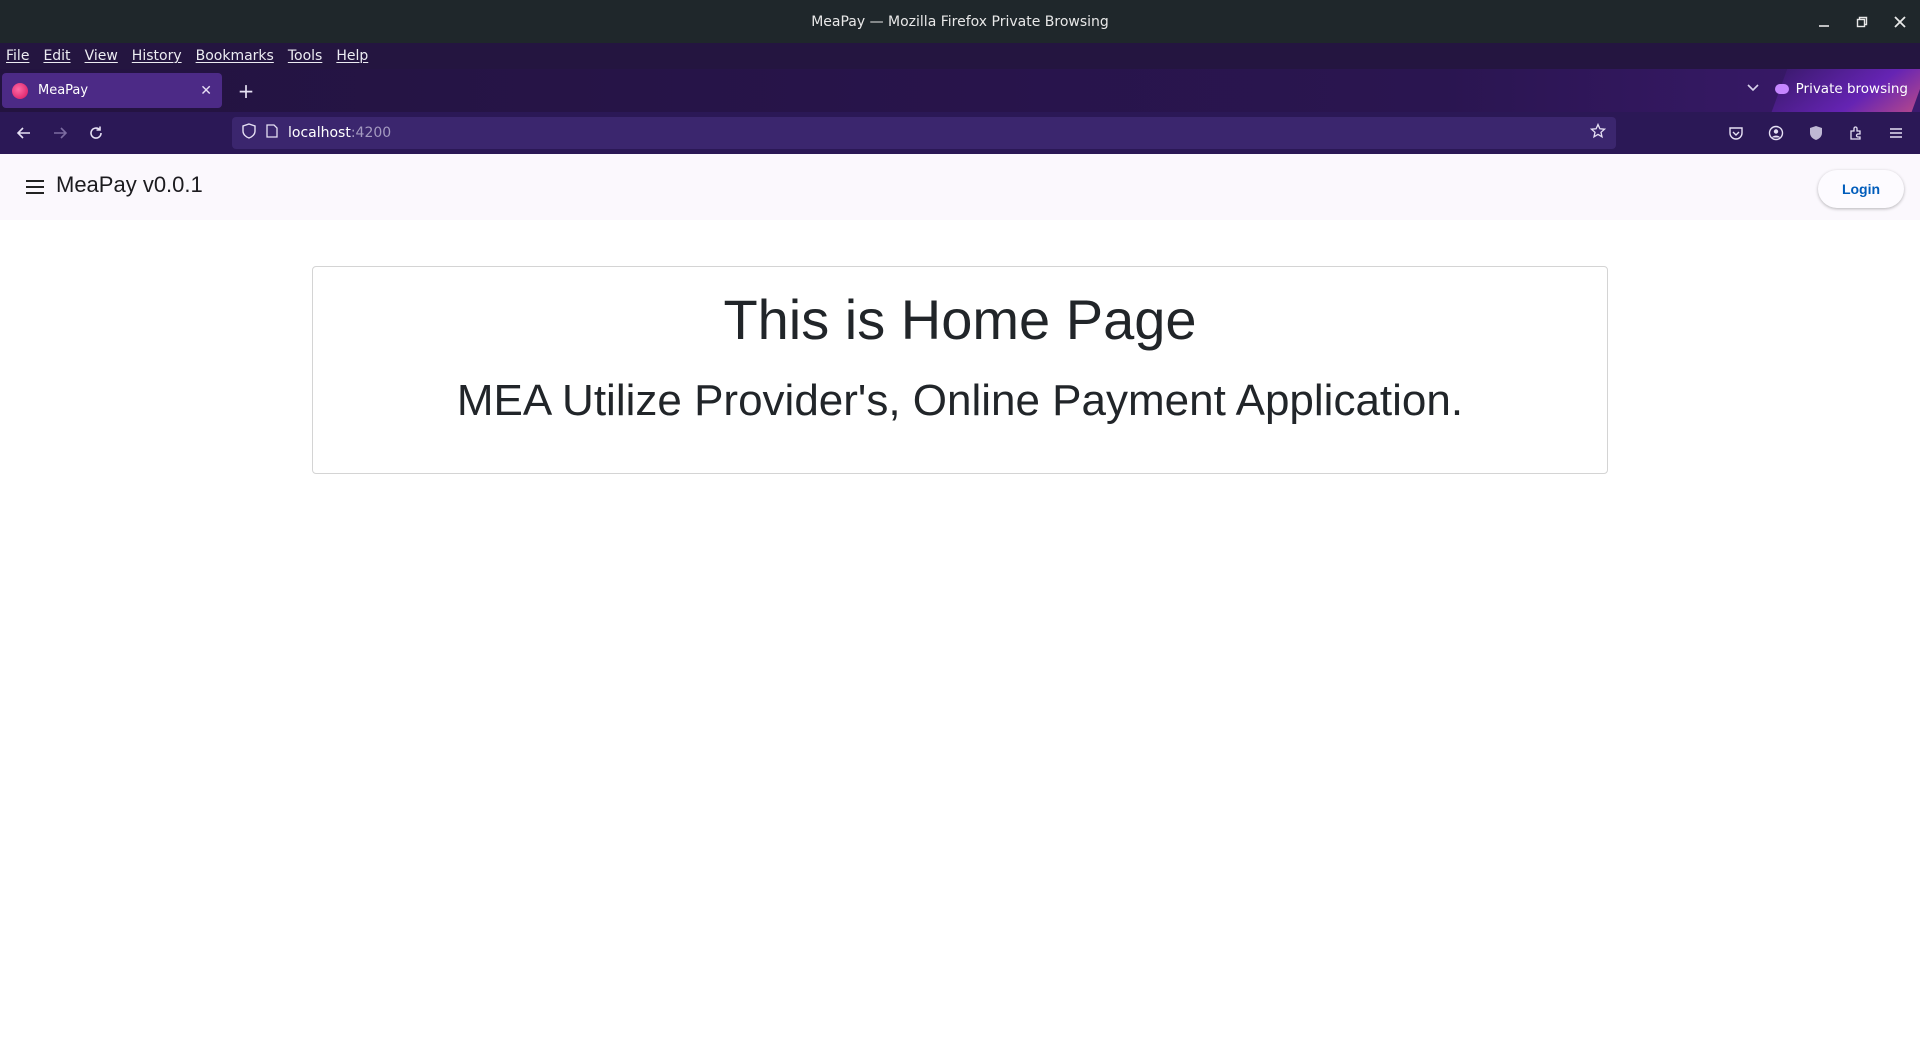  What do you see at coordinates (371, 133) in the screenshot?
I see `url-port: :4200` at bounding box center [371, 133].